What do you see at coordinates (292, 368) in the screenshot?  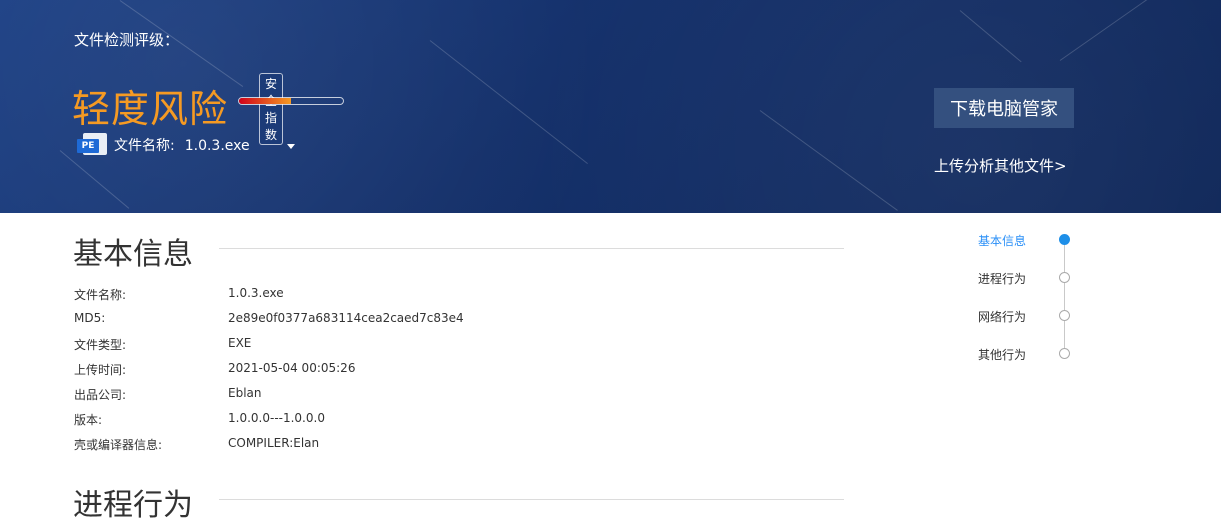 I see `info-value: 2021-05-04 00:05:26` at bounding box center [292, 368].